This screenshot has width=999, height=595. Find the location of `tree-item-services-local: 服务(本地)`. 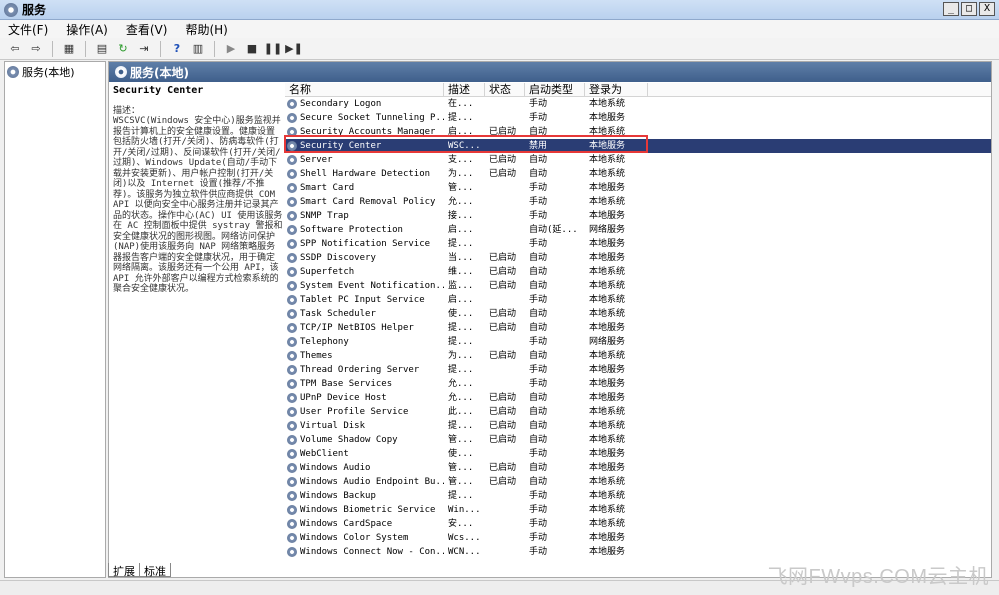

tree-item-services-local: 服务(本地) is located at coordinates (55, 72).